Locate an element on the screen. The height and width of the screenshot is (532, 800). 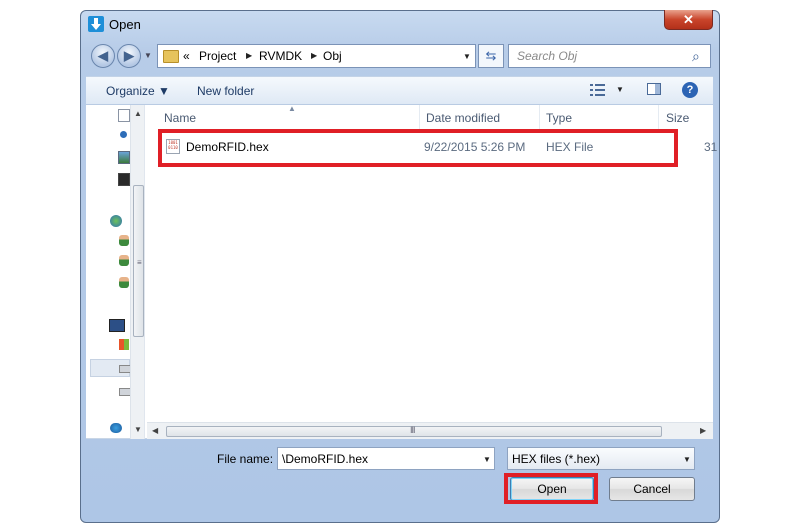
scroll-down-arrow: ▼ is located at coordinates (138, 429).